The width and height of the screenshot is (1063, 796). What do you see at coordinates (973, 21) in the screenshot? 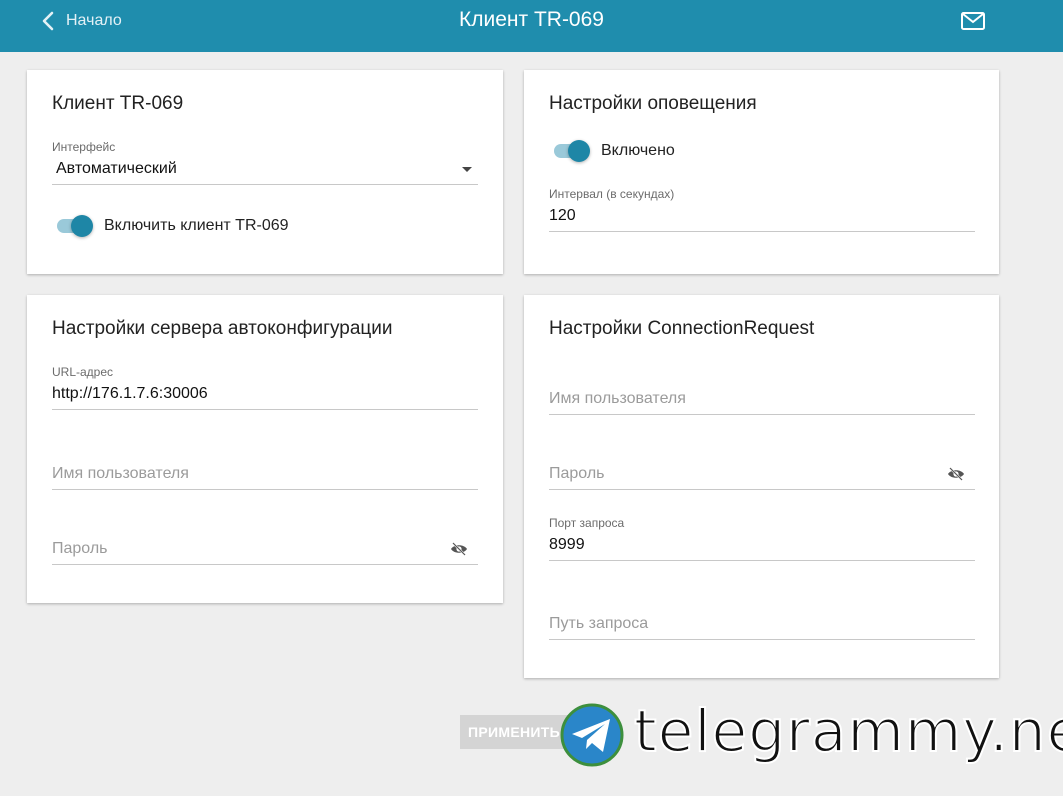
I see `mail-icon` at bounding box center [973, 21].